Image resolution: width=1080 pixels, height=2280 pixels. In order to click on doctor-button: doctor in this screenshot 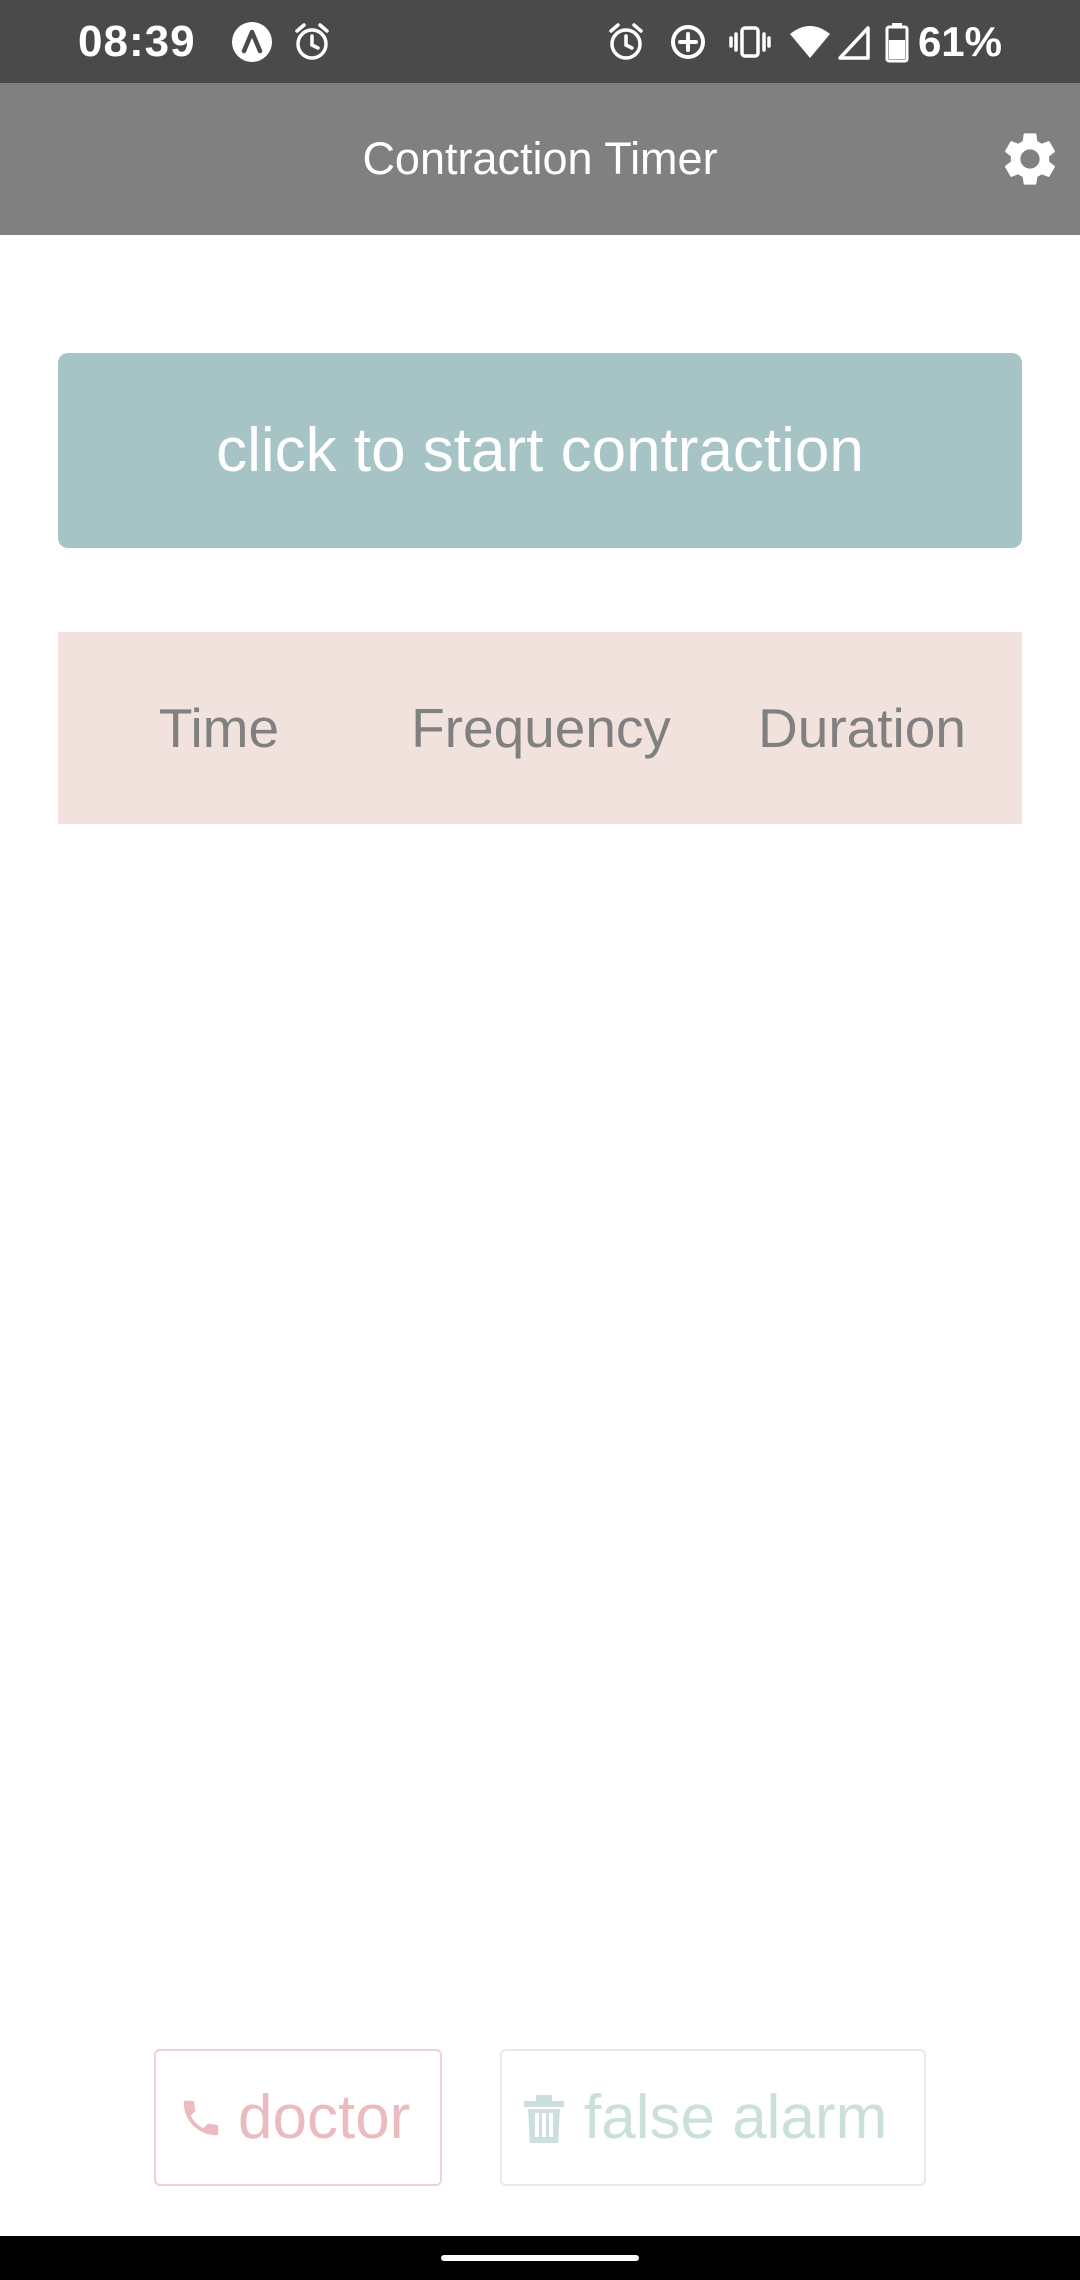, I will do `click(298, 2117)`.